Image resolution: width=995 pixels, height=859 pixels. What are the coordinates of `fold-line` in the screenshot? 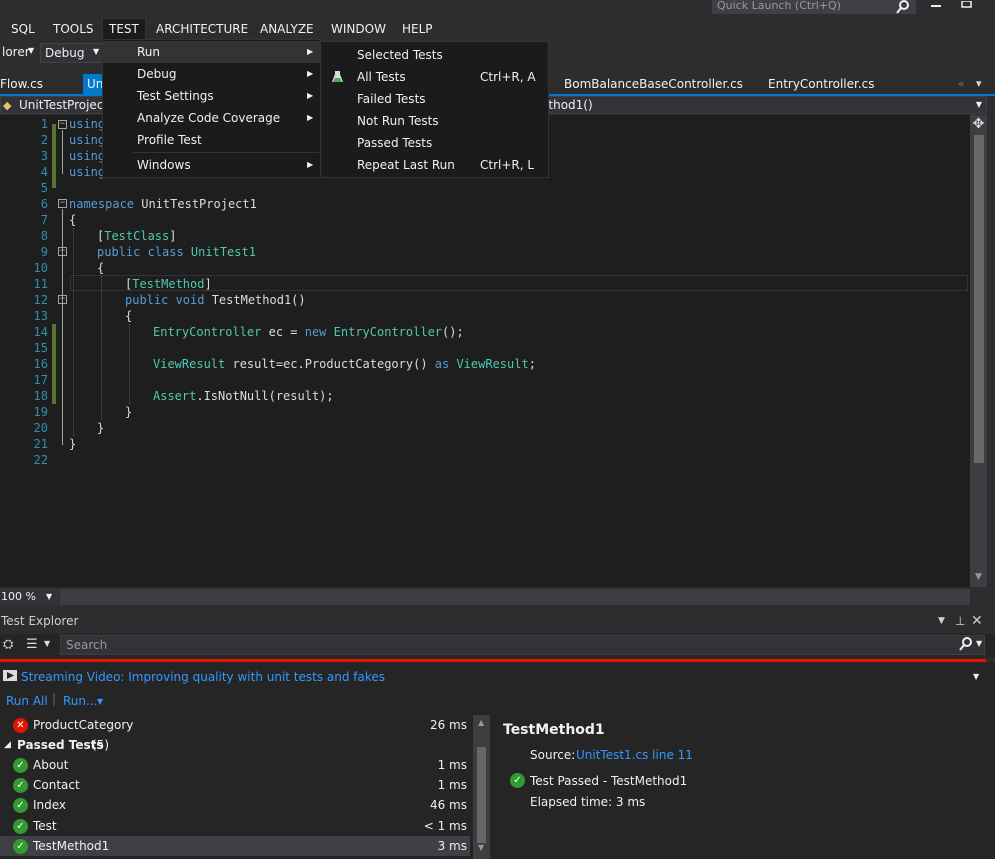 It's located at (62, 327).